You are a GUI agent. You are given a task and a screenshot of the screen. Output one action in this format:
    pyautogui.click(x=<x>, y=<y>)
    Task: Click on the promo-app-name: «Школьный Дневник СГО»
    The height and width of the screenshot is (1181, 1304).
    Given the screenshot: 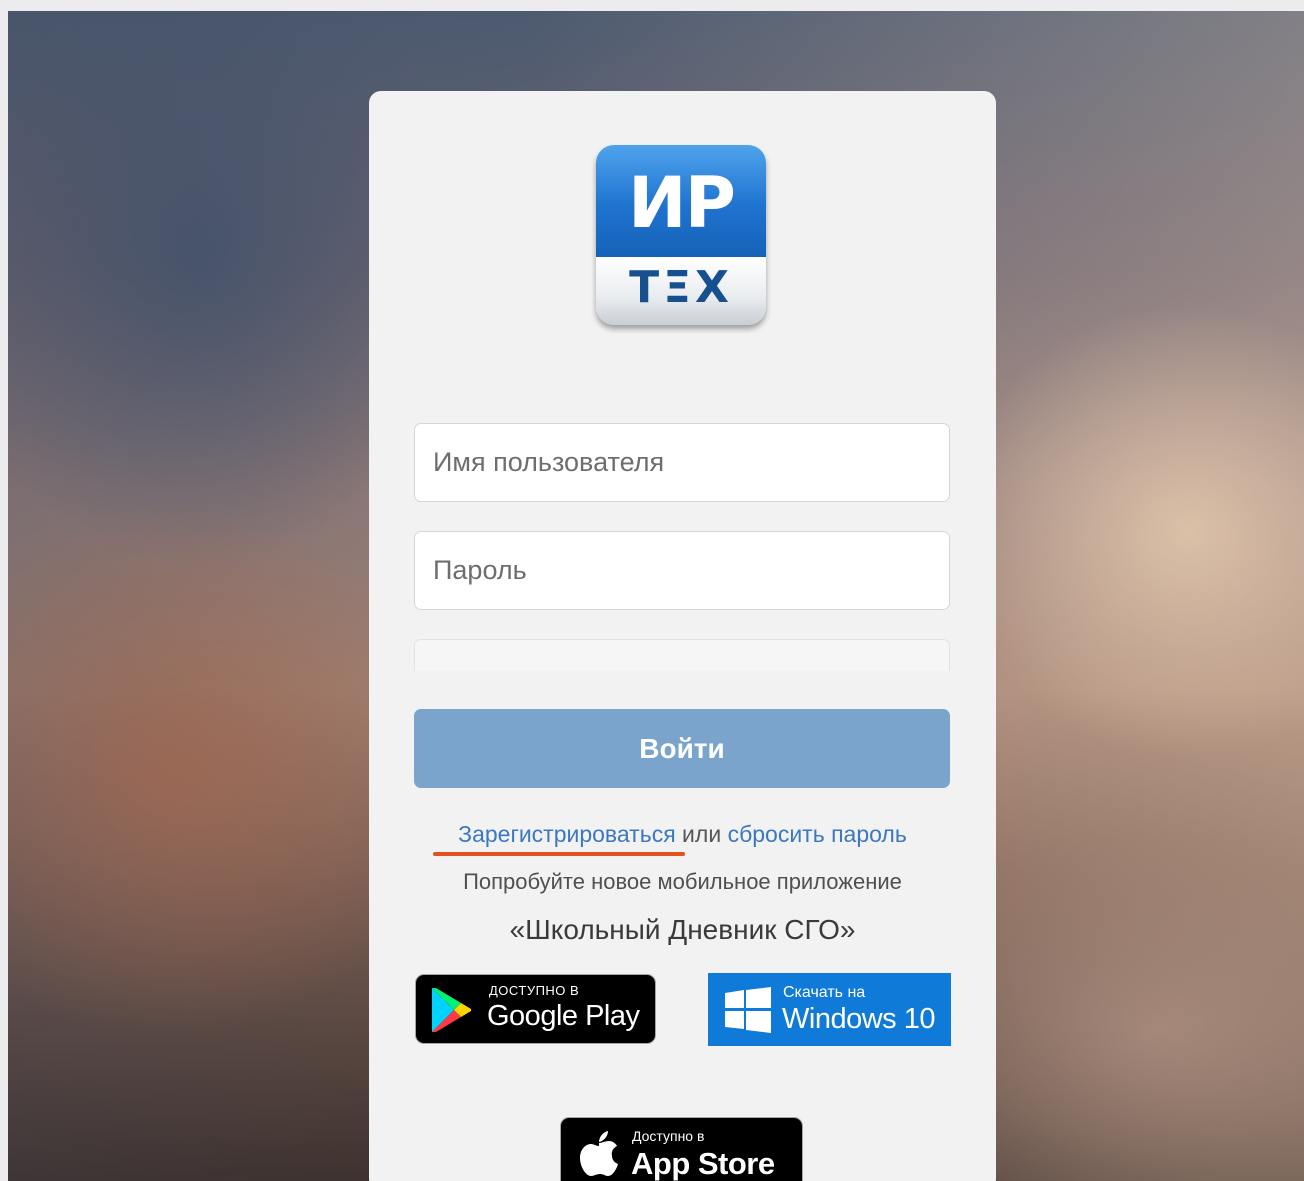 What is the action you would take?
    pyautogui.click(x=682, y=929)
    